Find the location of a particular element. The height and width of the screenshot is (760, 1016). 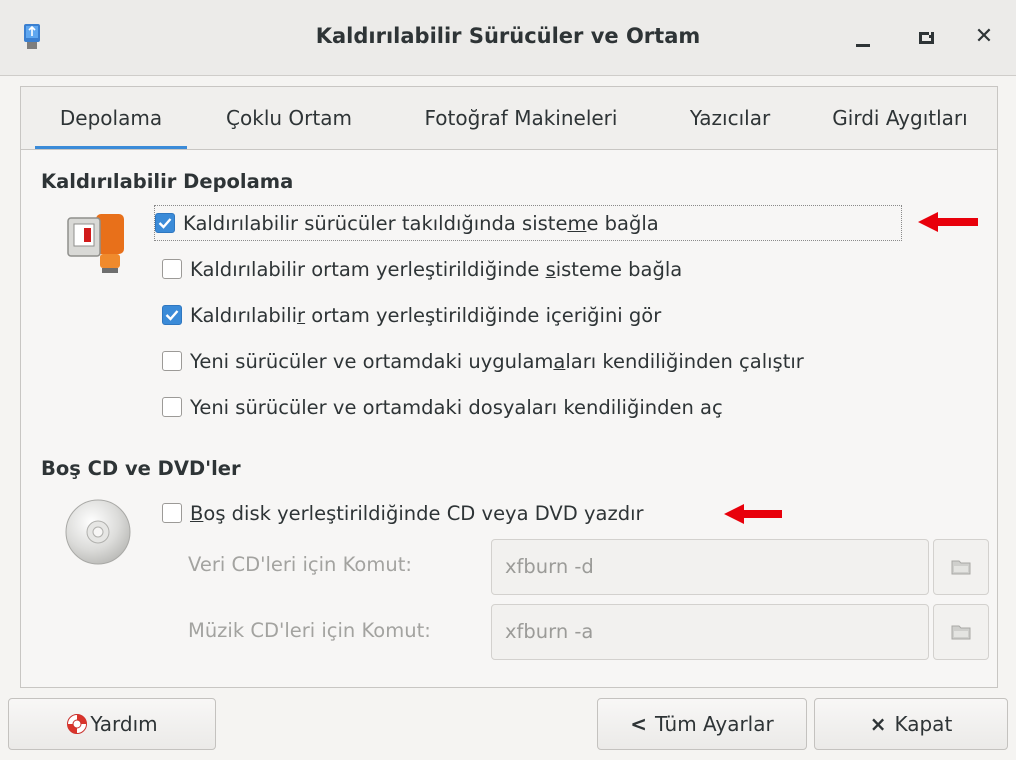

title-bar: Kaldırılabilir Sürücüler ve Ortam ✕ is located at coordinates (508, 38).